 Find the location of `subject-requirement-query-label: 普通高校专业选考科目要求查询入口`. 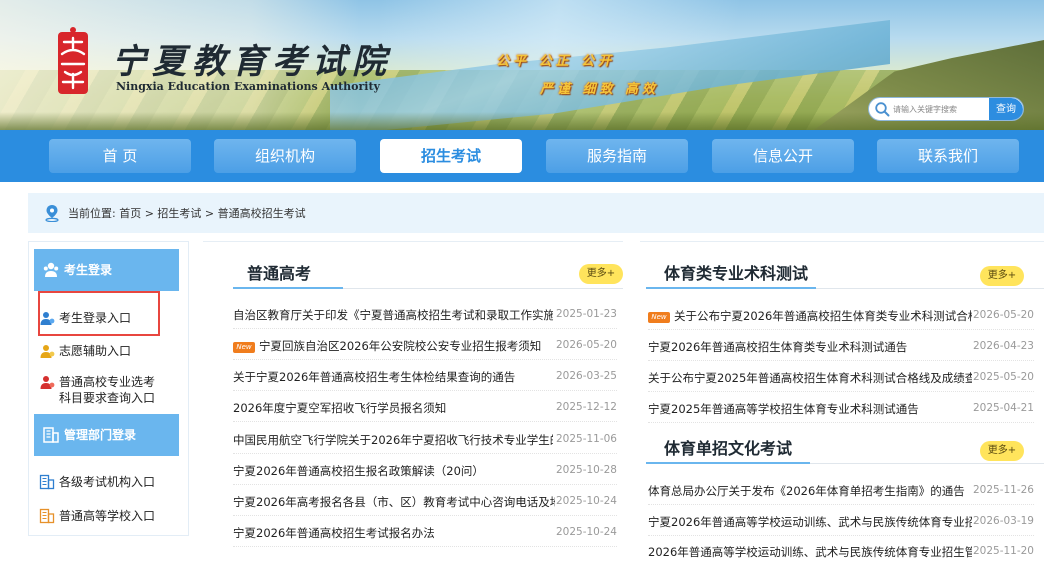

subject-requirement-query-label: 普通高校专业选考科目要求查询入口 is located at coordinates (107, 390).